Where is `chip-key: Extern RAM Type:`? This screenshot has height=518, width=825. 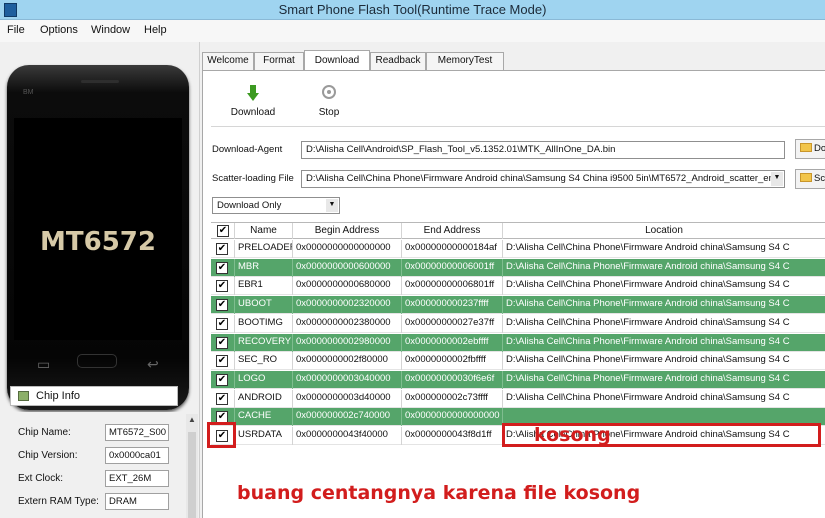
chip-key: Extern RAM Type: is located at coordinates (58, 501).